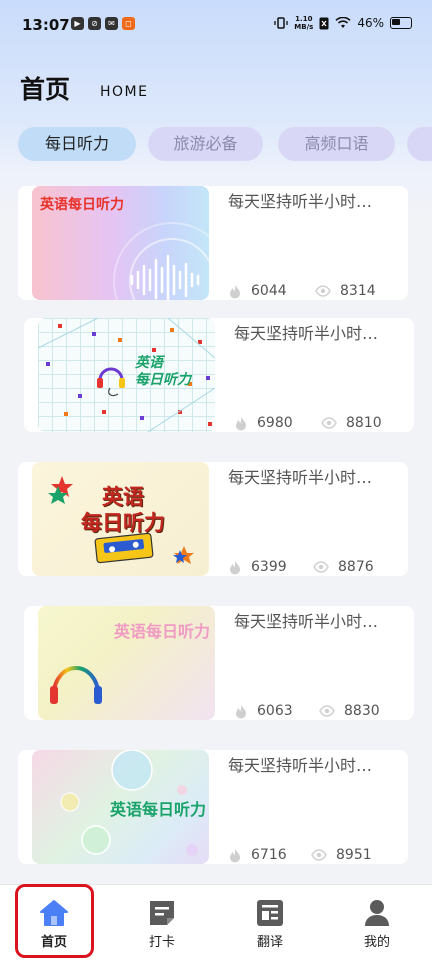  Describe the element at coordinates (161, 261) in the screenshot. I see `sound-wave-icon` at that location.